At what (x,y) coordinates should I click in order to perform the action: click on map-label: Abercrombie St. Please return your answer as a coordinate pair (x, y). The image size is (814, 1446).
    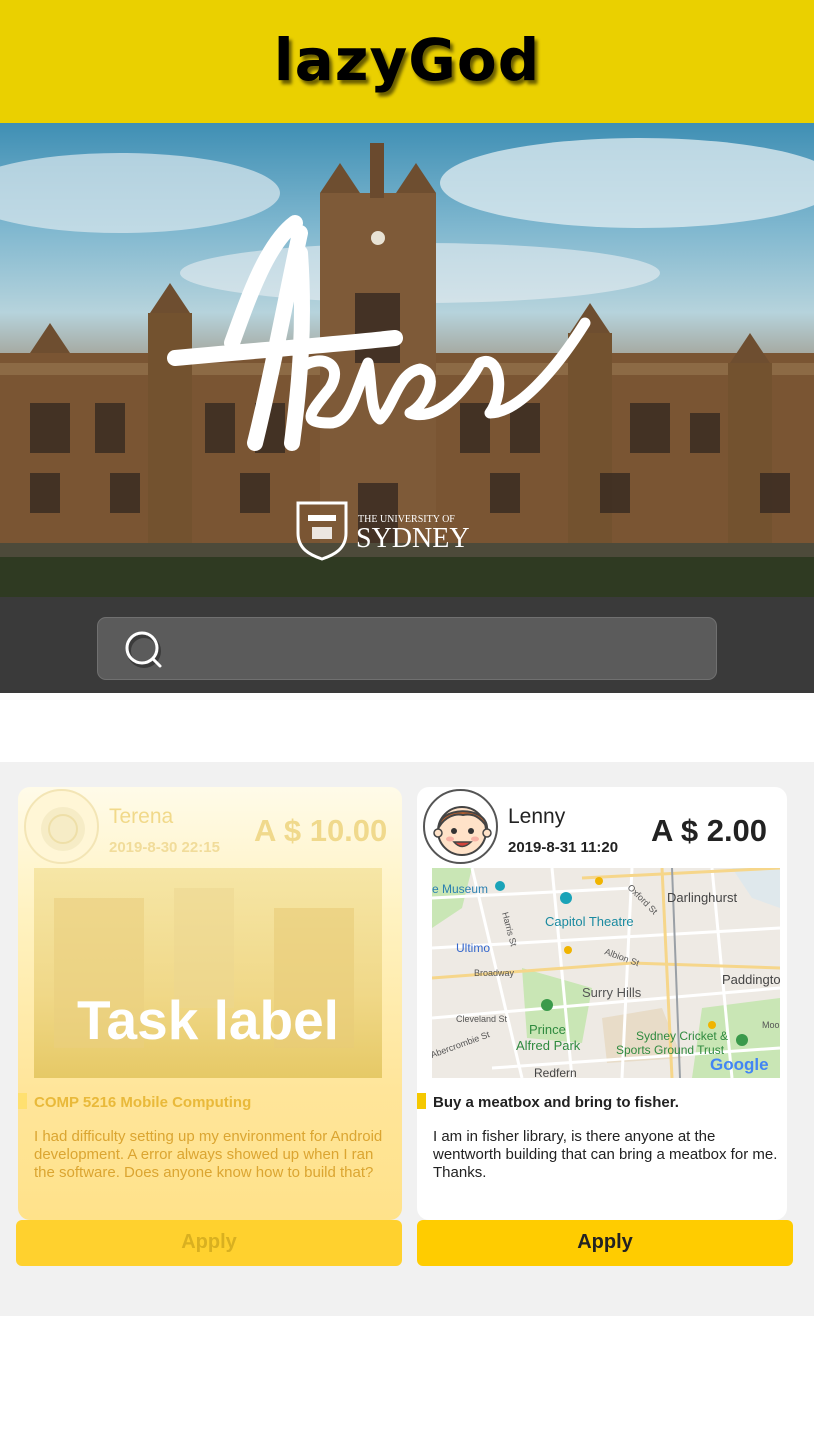
    Looking at the image, I should click on (461, 1044).